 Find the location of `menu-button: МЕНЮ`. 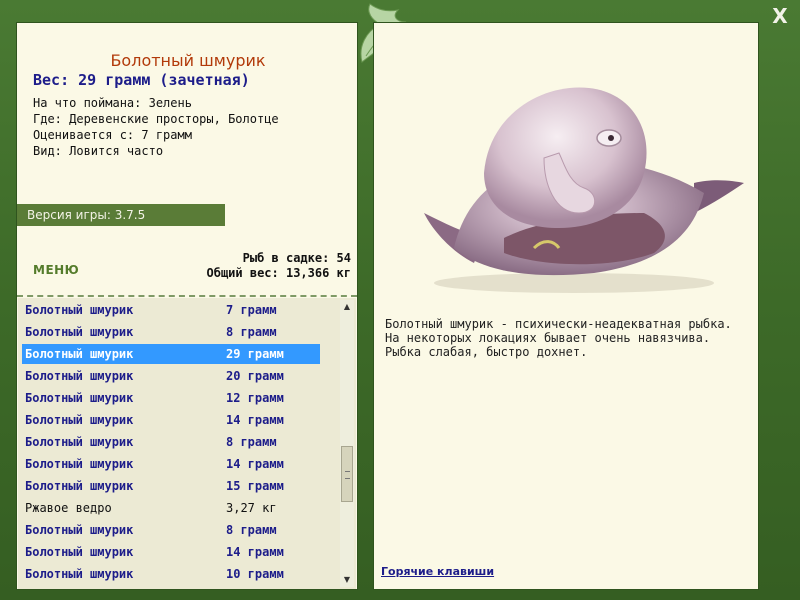

menu-button: МЕНЮ is located at coordinates (56, 270).